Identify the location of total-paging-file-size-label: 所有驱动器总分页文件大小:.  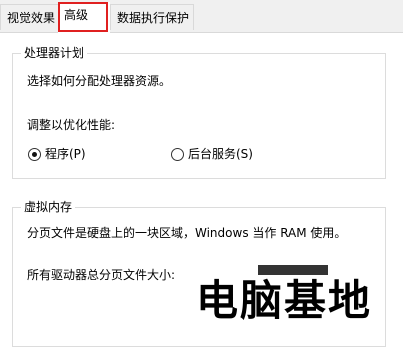
(101, 275).